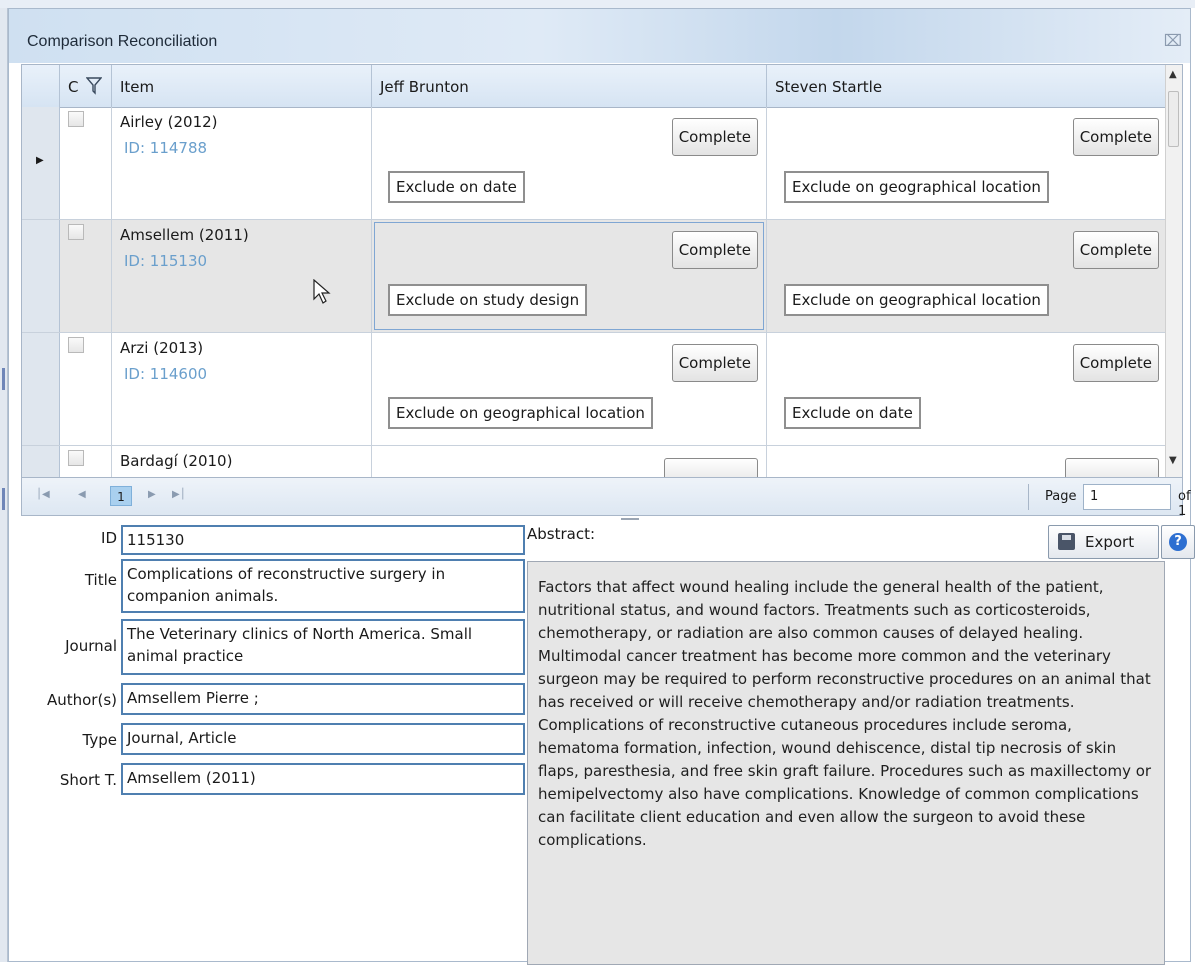 The height and width of the screenshot is (965, 1195). I want to click on background-menu-strip, so click(597, 4).